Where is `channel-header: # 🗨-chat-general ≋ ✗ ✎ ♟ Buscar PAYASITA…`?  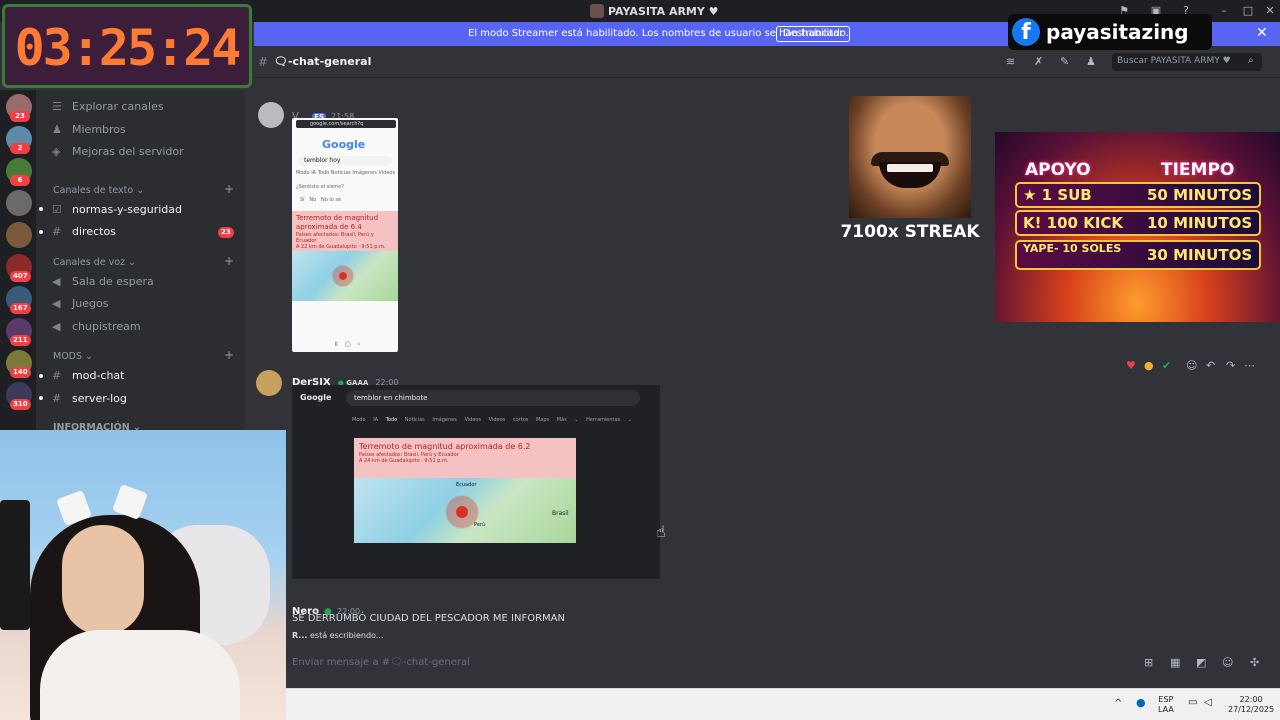 channel-header: # 🗨-chat-general ≋ ✗ ✎ ♟ Buscar PAYASITA… is located at coordinates (767, 62).